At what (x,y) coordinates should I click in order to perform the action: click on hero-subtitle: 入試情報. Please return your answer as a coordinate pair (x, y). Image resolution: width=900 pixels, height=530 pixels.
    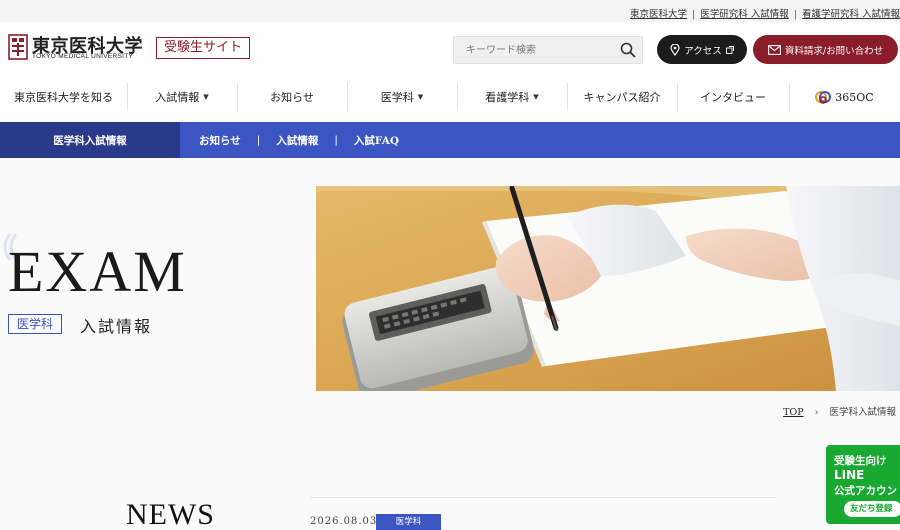
    Looking at the image, I should click on (116, 326).